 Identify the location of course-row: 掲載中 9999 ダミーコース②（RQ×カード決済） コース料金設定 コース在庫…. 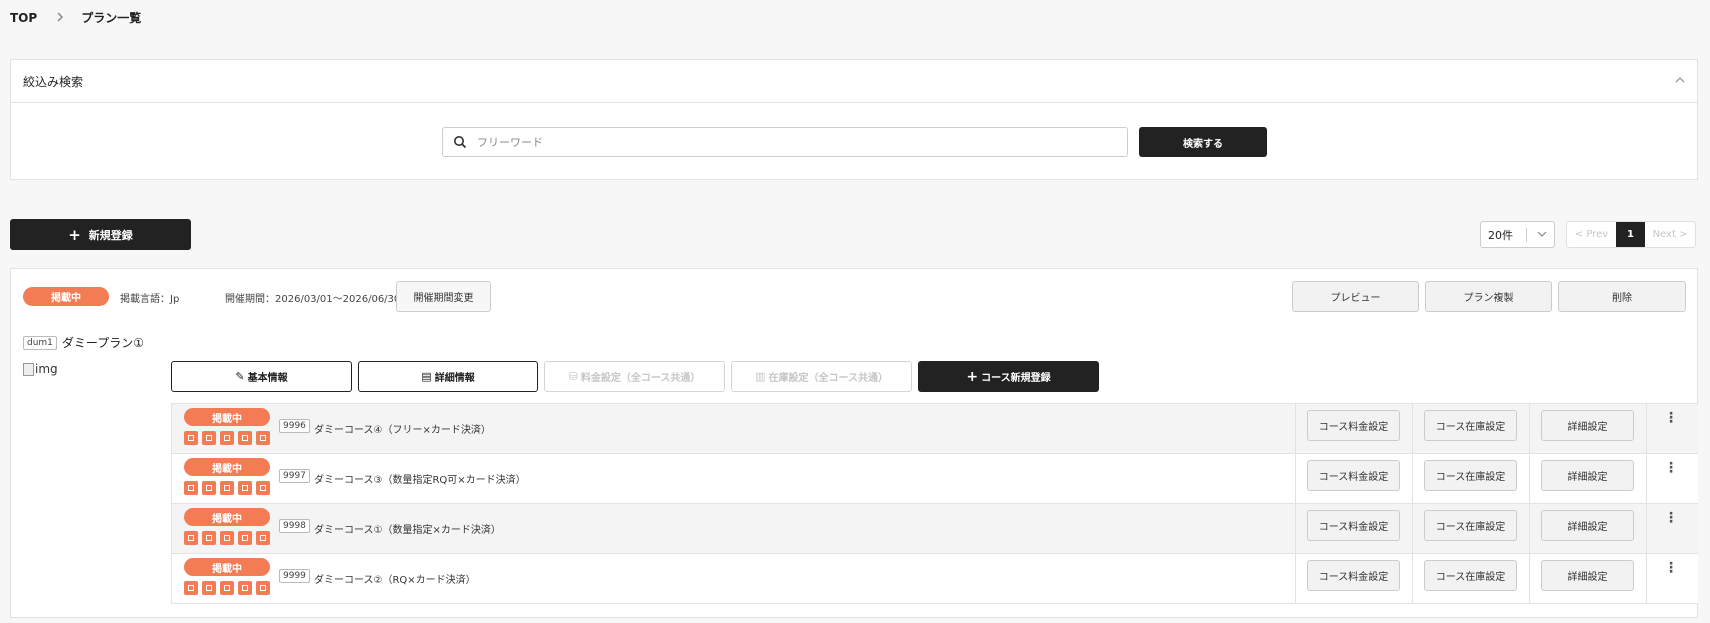
(935, 579).